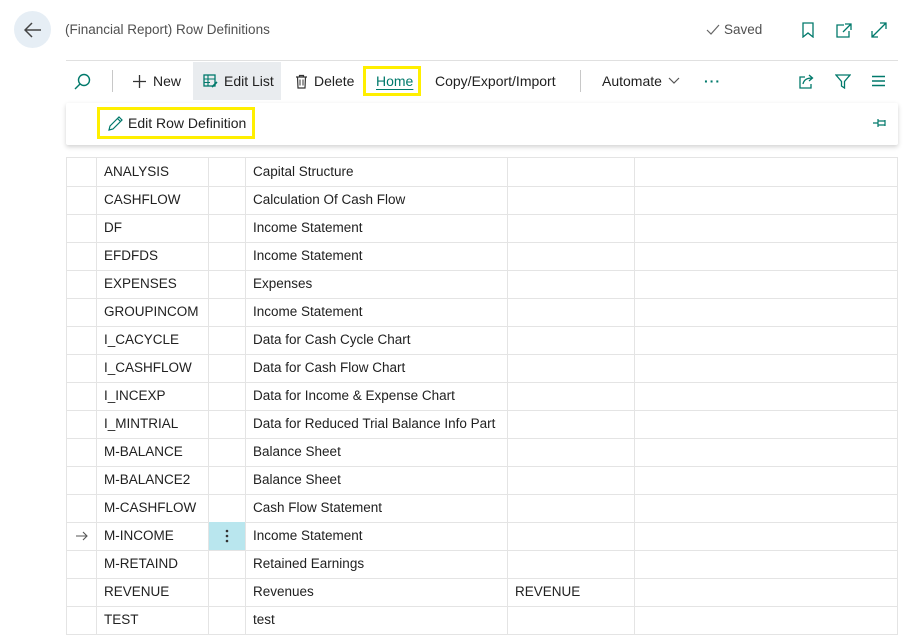 The width and height of the screenshot is (906, 643). Describe the element at coordinates (394, 81) in the screenshot. I see `tab-home: Home` at that location.